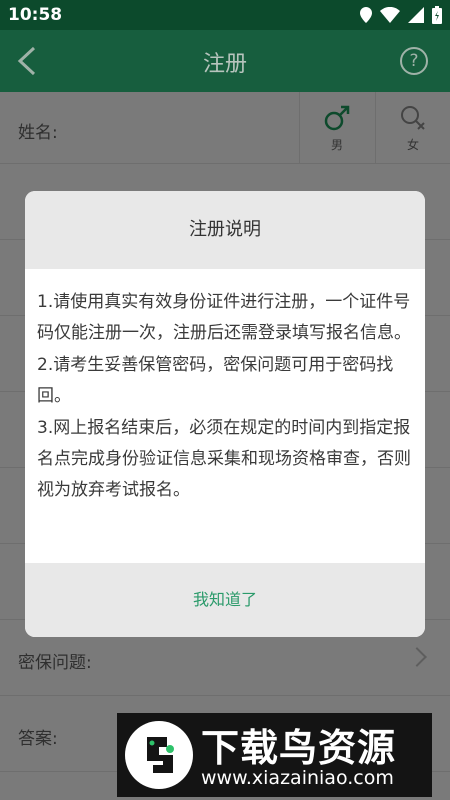  What do you see at coordinates (225, 230) in the screenshot?
I see `dialog-title: 注册说明` at bounding box center [225, 230].